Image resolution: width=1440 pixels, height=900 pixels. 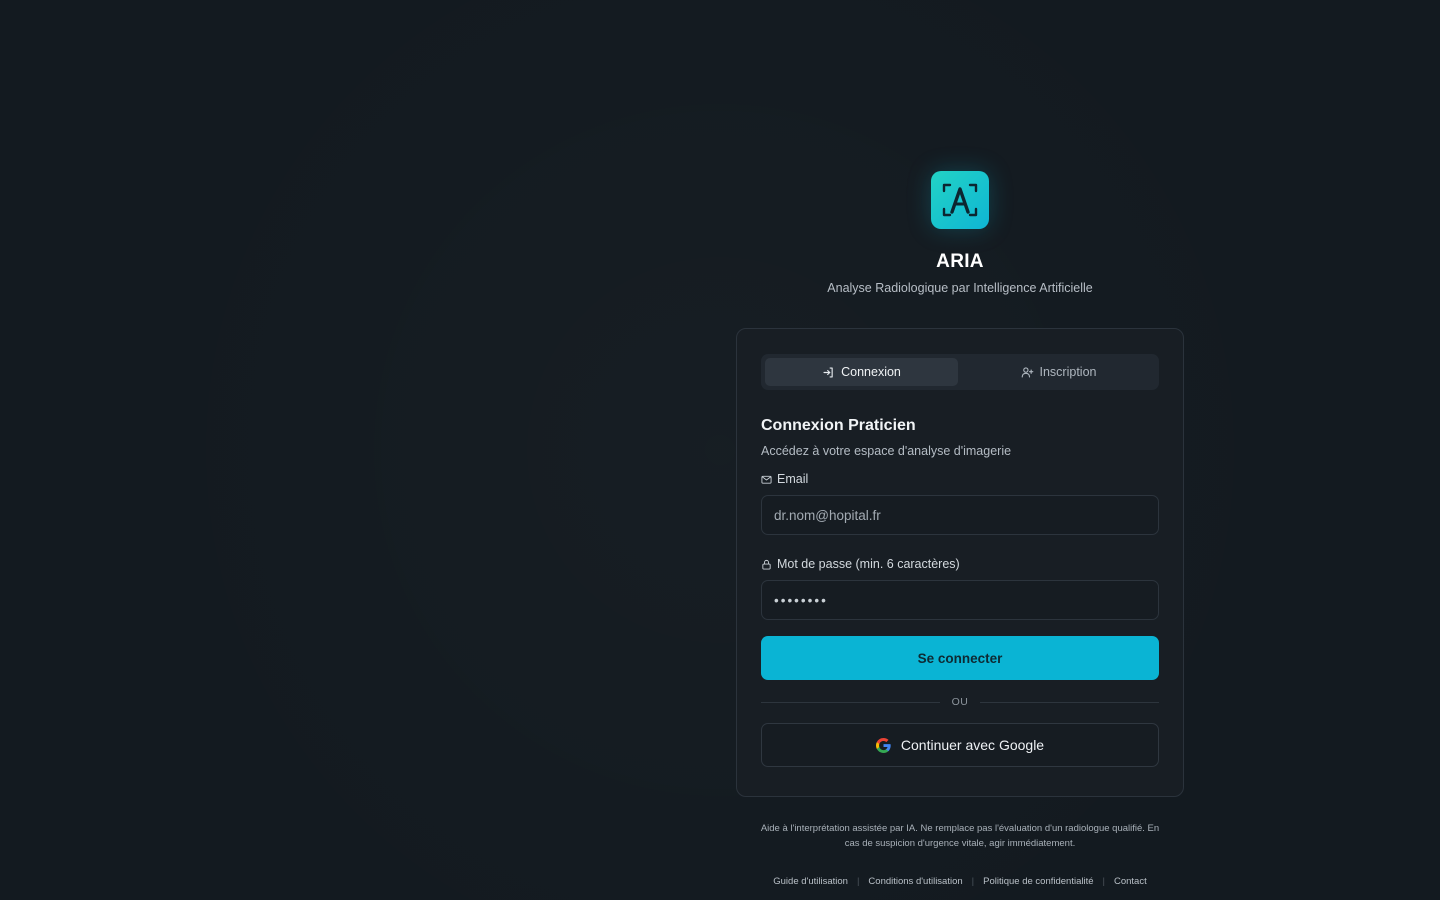 I want to click on or-divider: OU, so click(x=960, y=702).